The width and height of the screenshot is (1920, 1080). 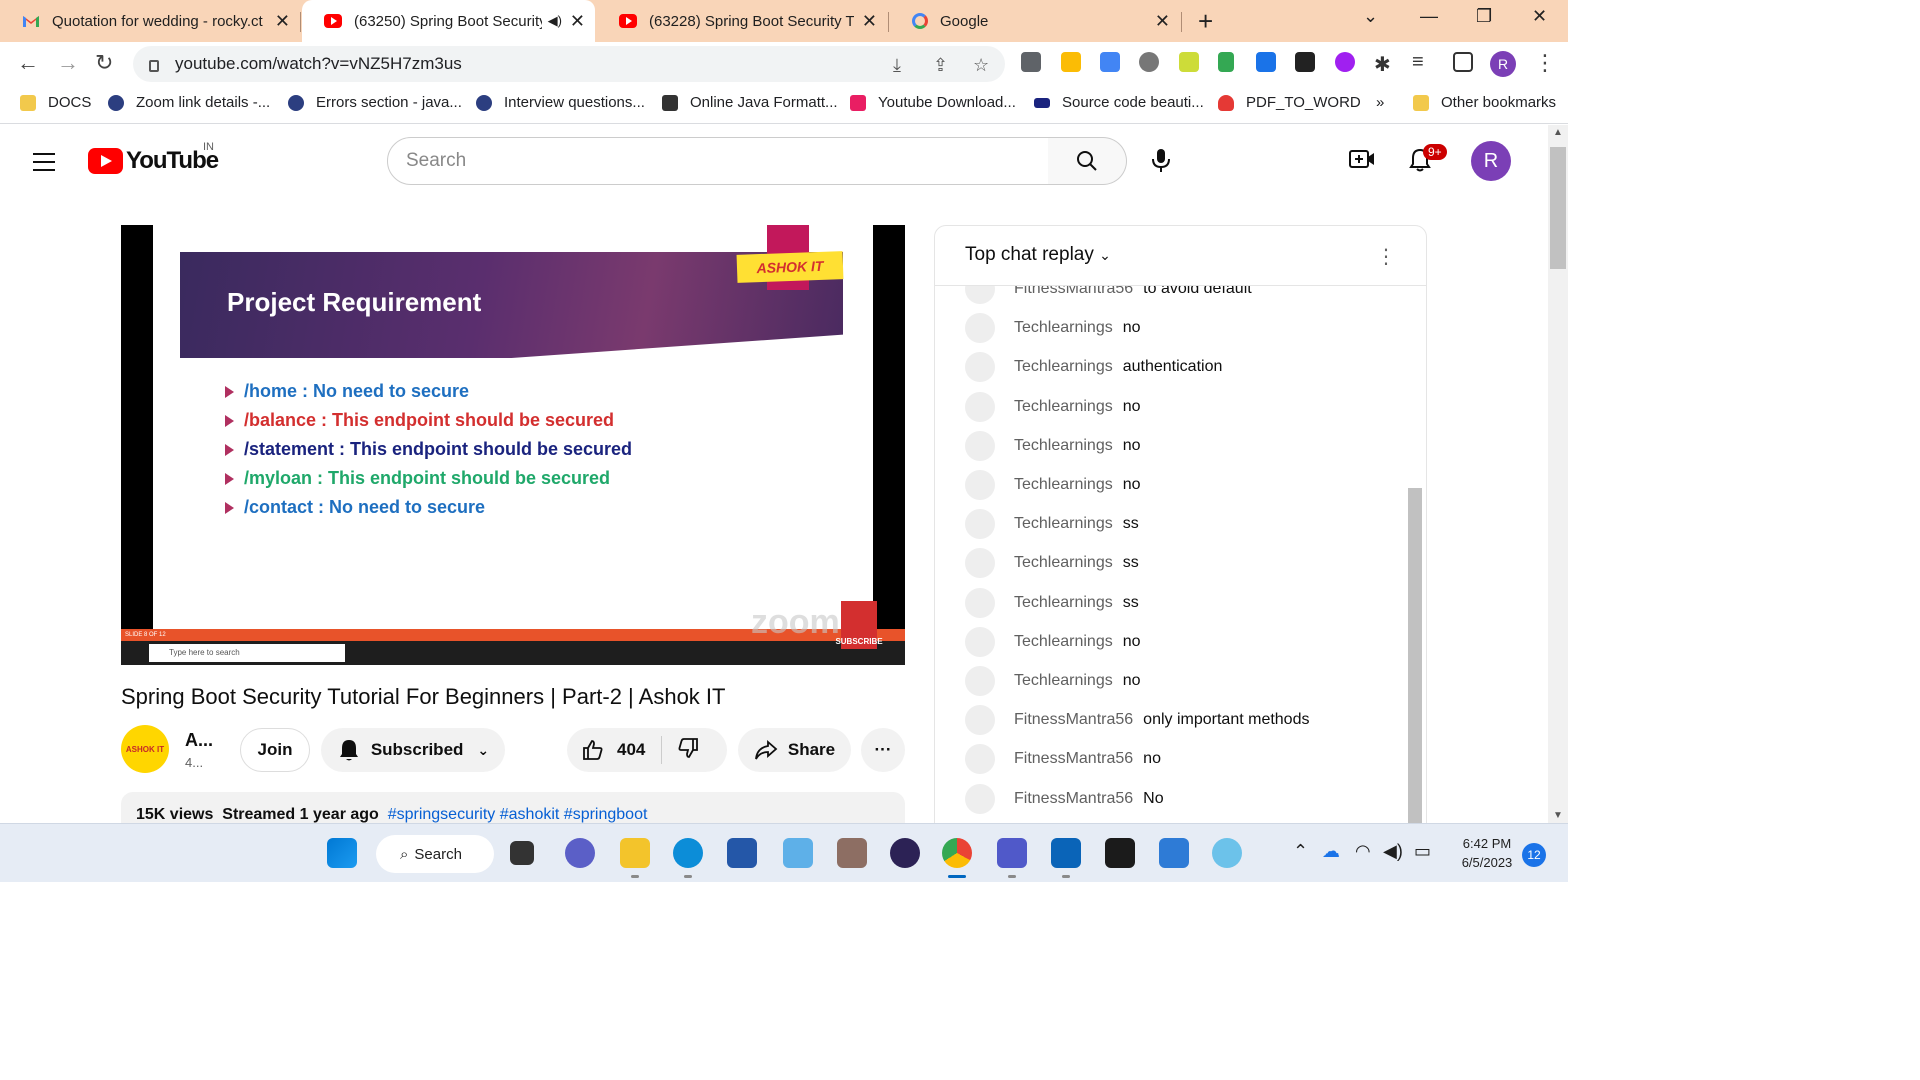 I want to click on taskbar-clock: 6:42 PM 6/5/2023, so click(x=1487, y=853).